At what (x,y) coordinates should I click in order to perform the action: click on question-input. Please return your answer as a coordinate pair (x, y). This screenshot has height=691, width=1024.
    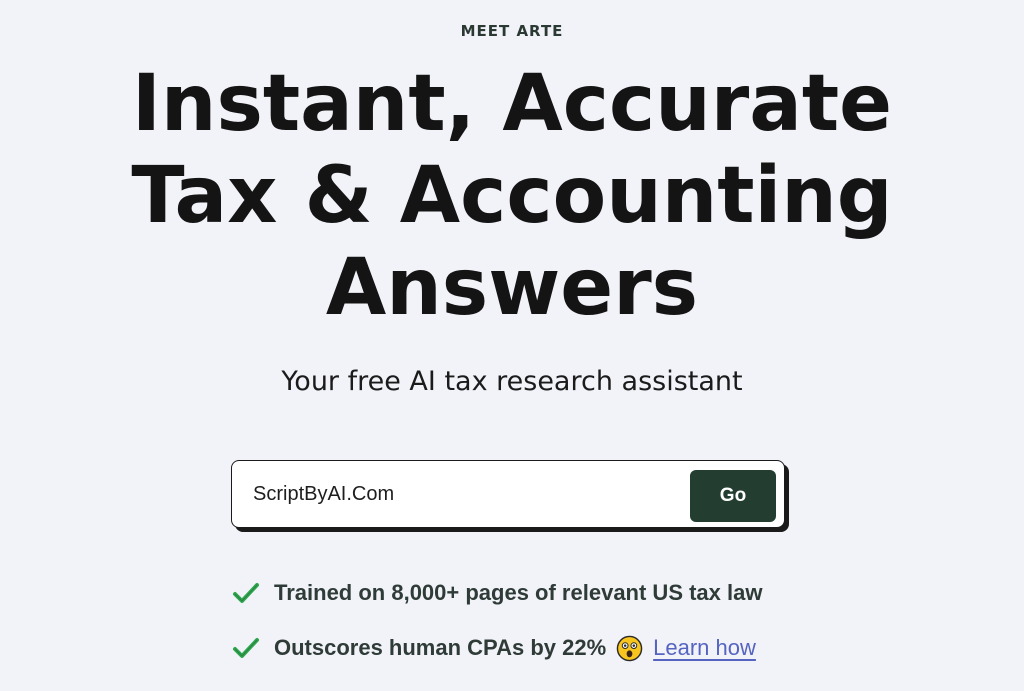
    Looking at the image, I should click on (468, 494).